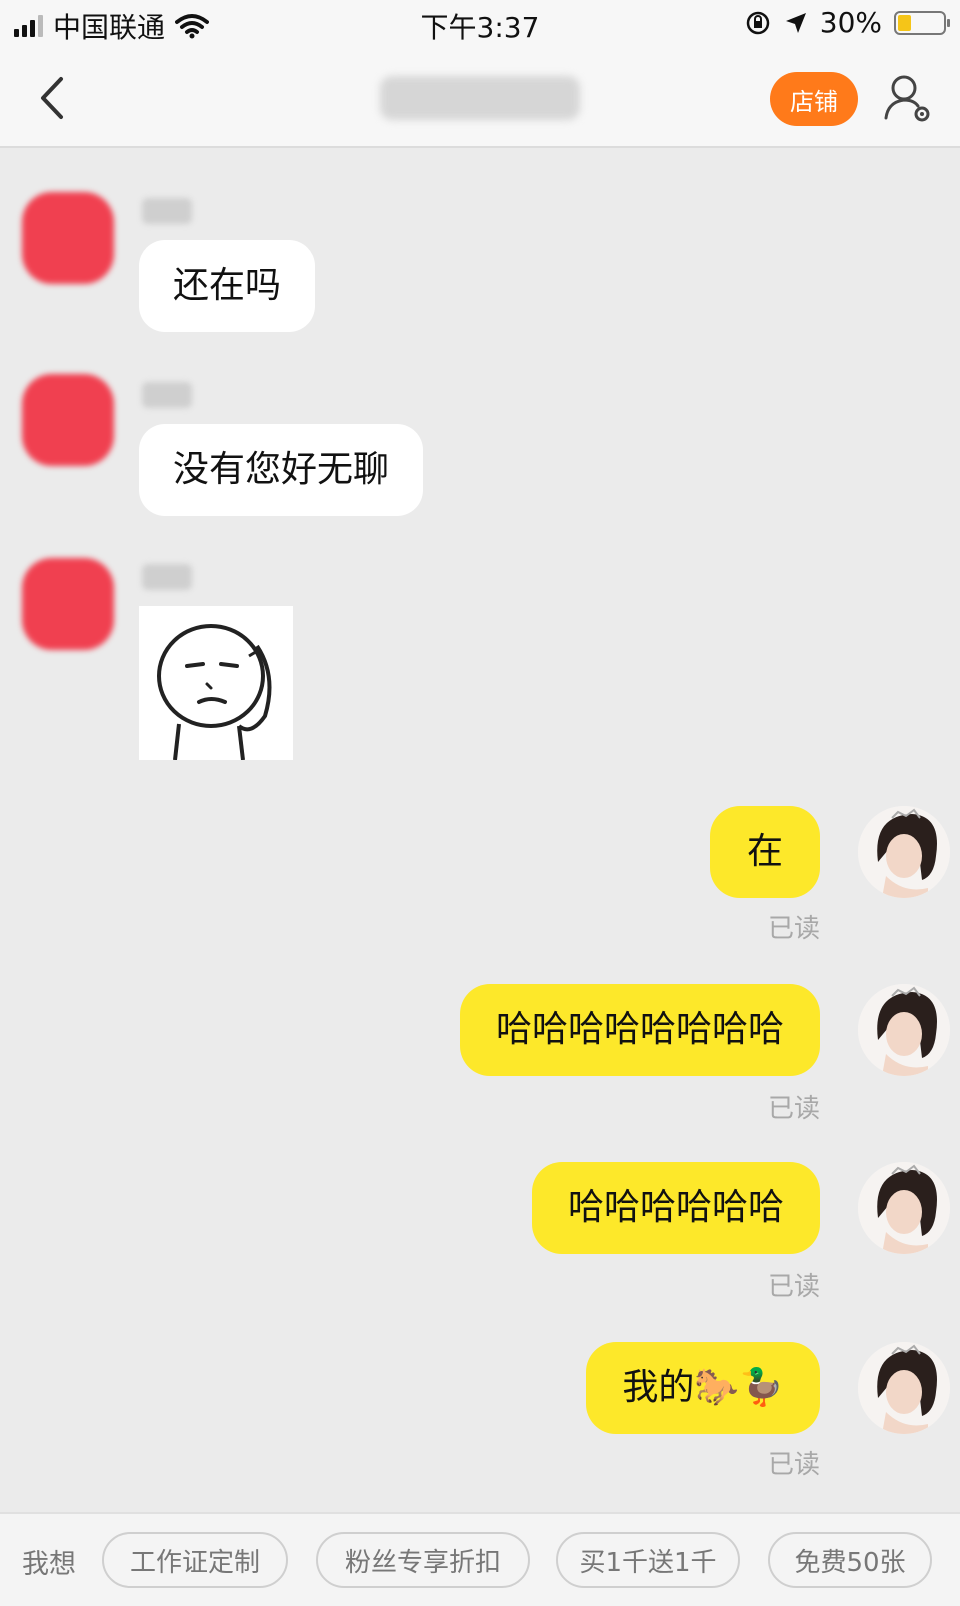 Image resolution: width=960 pixels, height=1606 pixels. What do you see at coordinates (423, 1560) in the screenshot?
I see `quick-reply-chip: 粉丝专享折扣` at bounding box center [423, 1560].